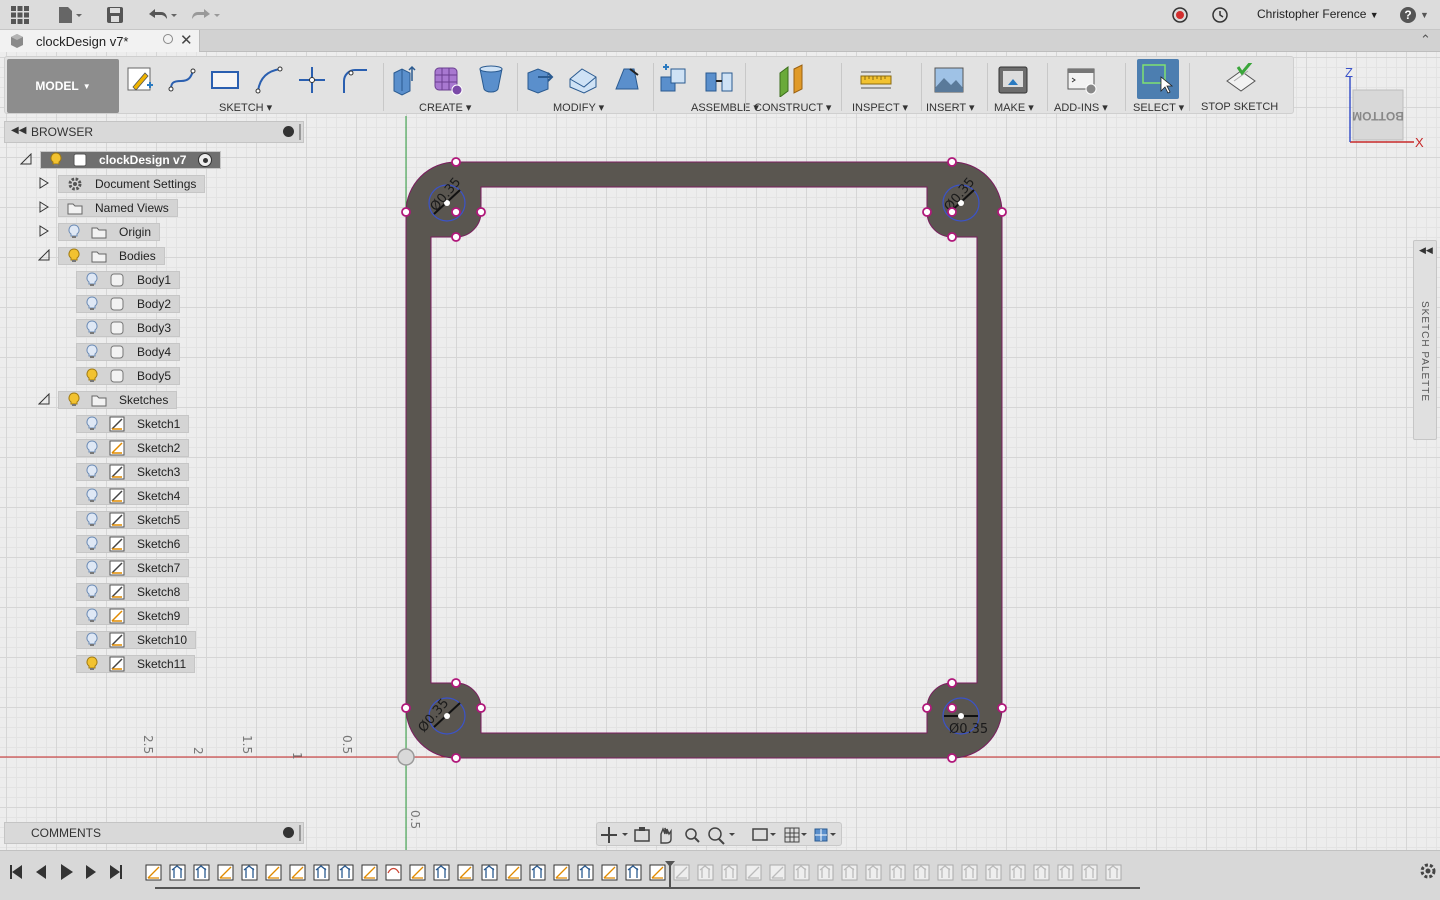 The image size is (1440, 900). What do you see at coordinates (133, 448) in the screenshot?
I see `tree-node-chip: Sketch2` at bounding box center [133, 448].